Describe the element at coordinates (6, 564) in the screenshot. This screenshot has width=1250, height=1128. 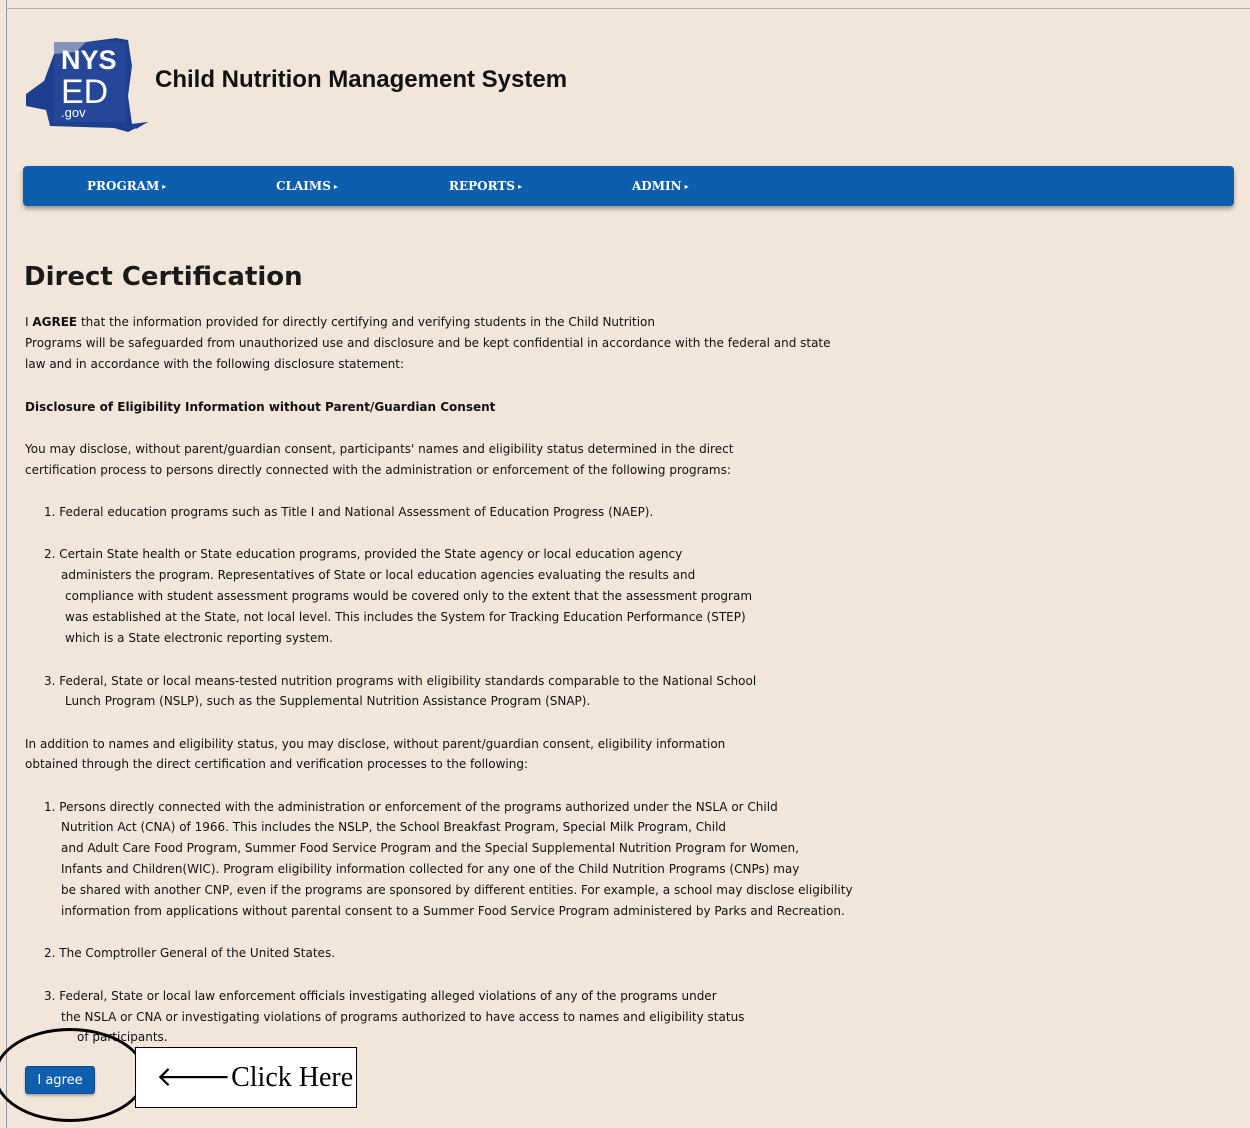
I see `page-left-border` at that location.